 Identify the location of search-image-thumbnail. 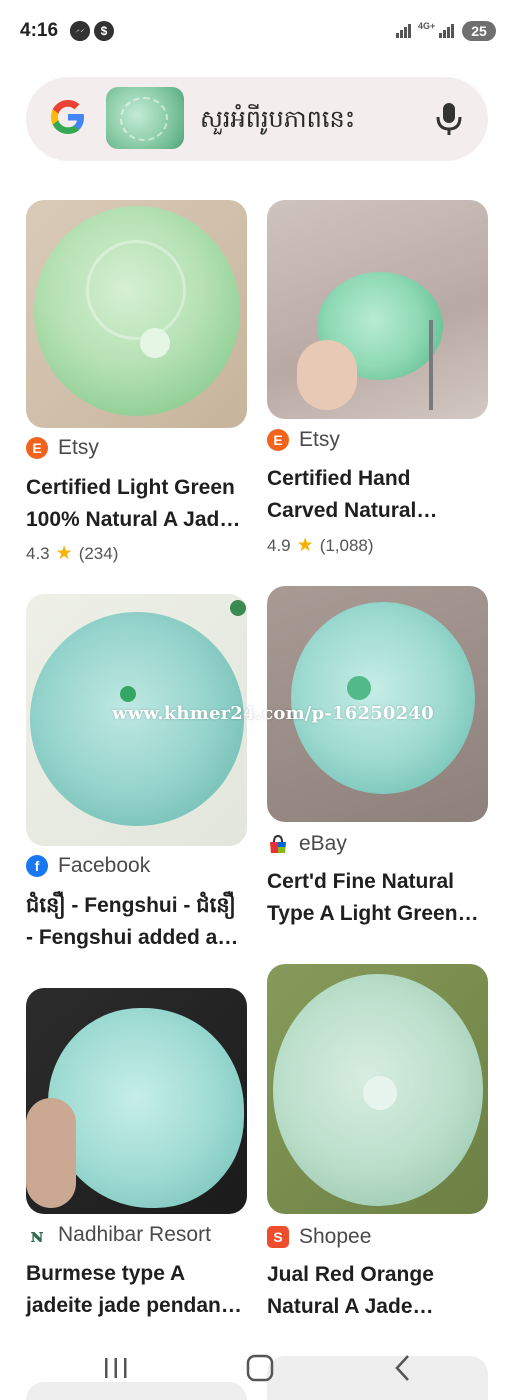
(145, 118).